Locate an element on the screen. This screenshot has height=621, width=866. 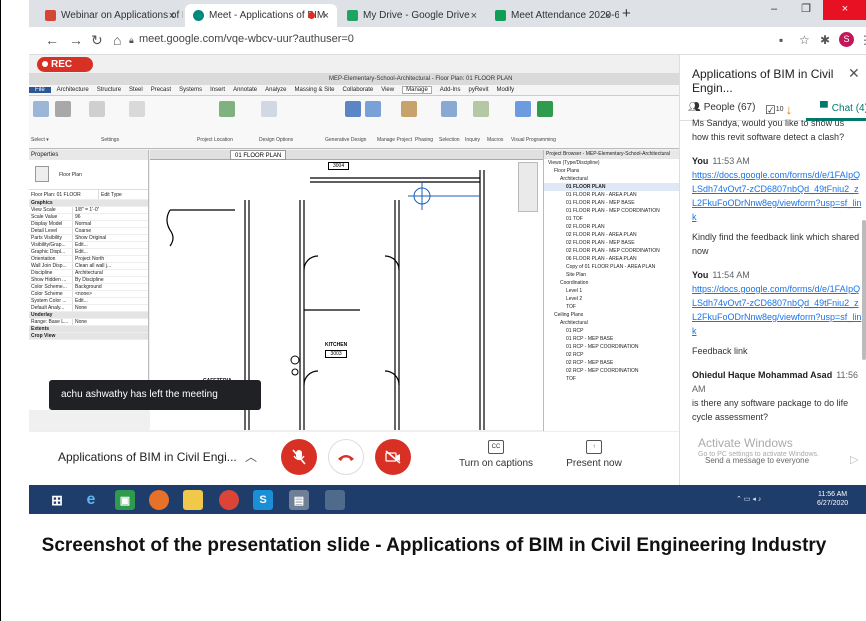
revit-menu-item: File is located at coordinates (40, 90).